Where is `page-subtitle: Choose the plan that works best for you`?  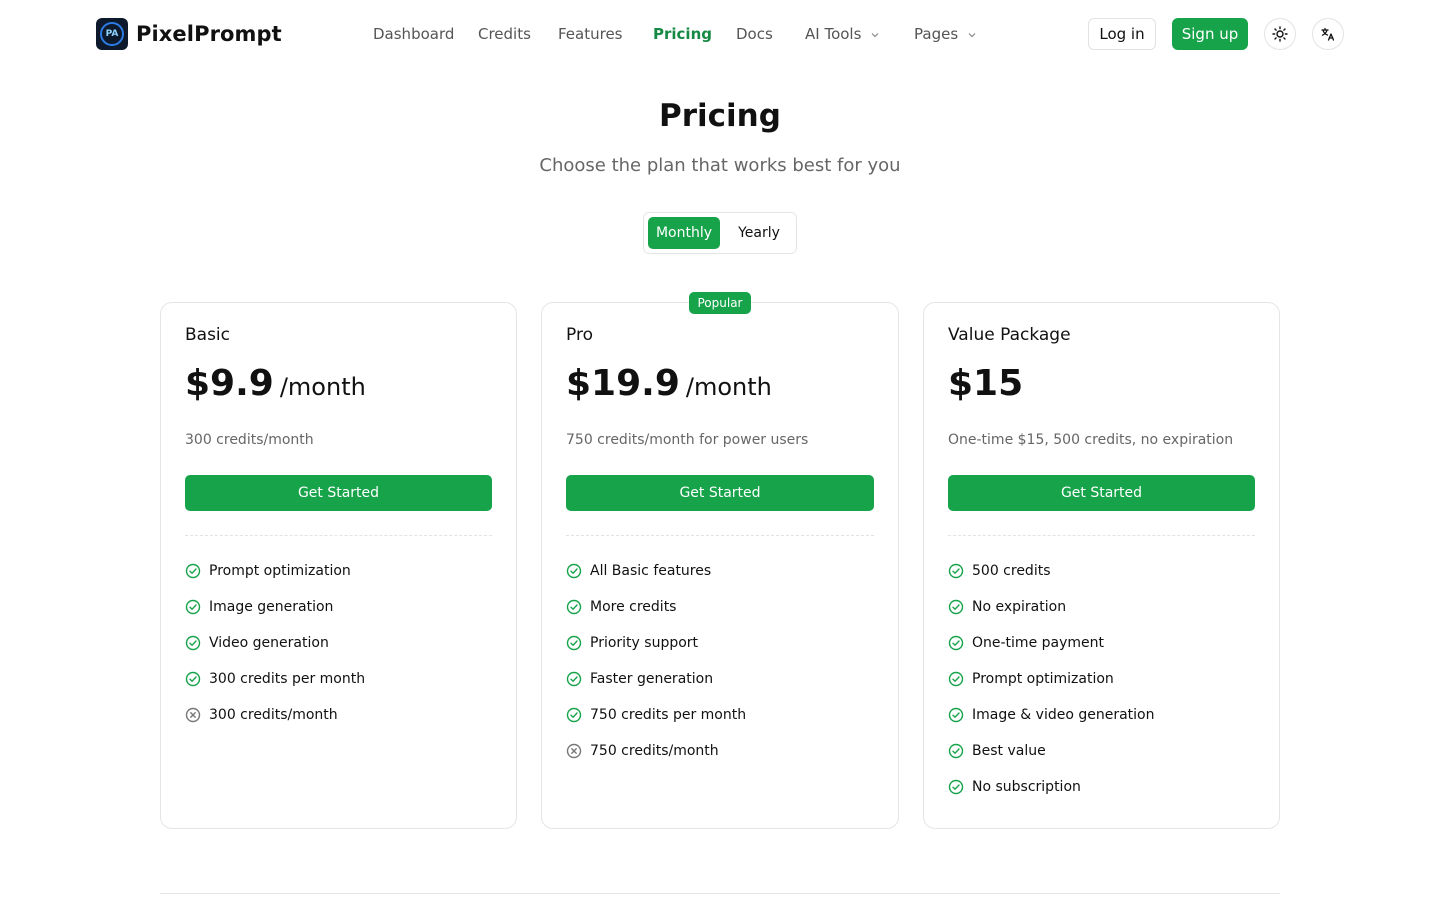
page-subtitle: Choose the plan that works best for you is located at coordinates (720, 165).